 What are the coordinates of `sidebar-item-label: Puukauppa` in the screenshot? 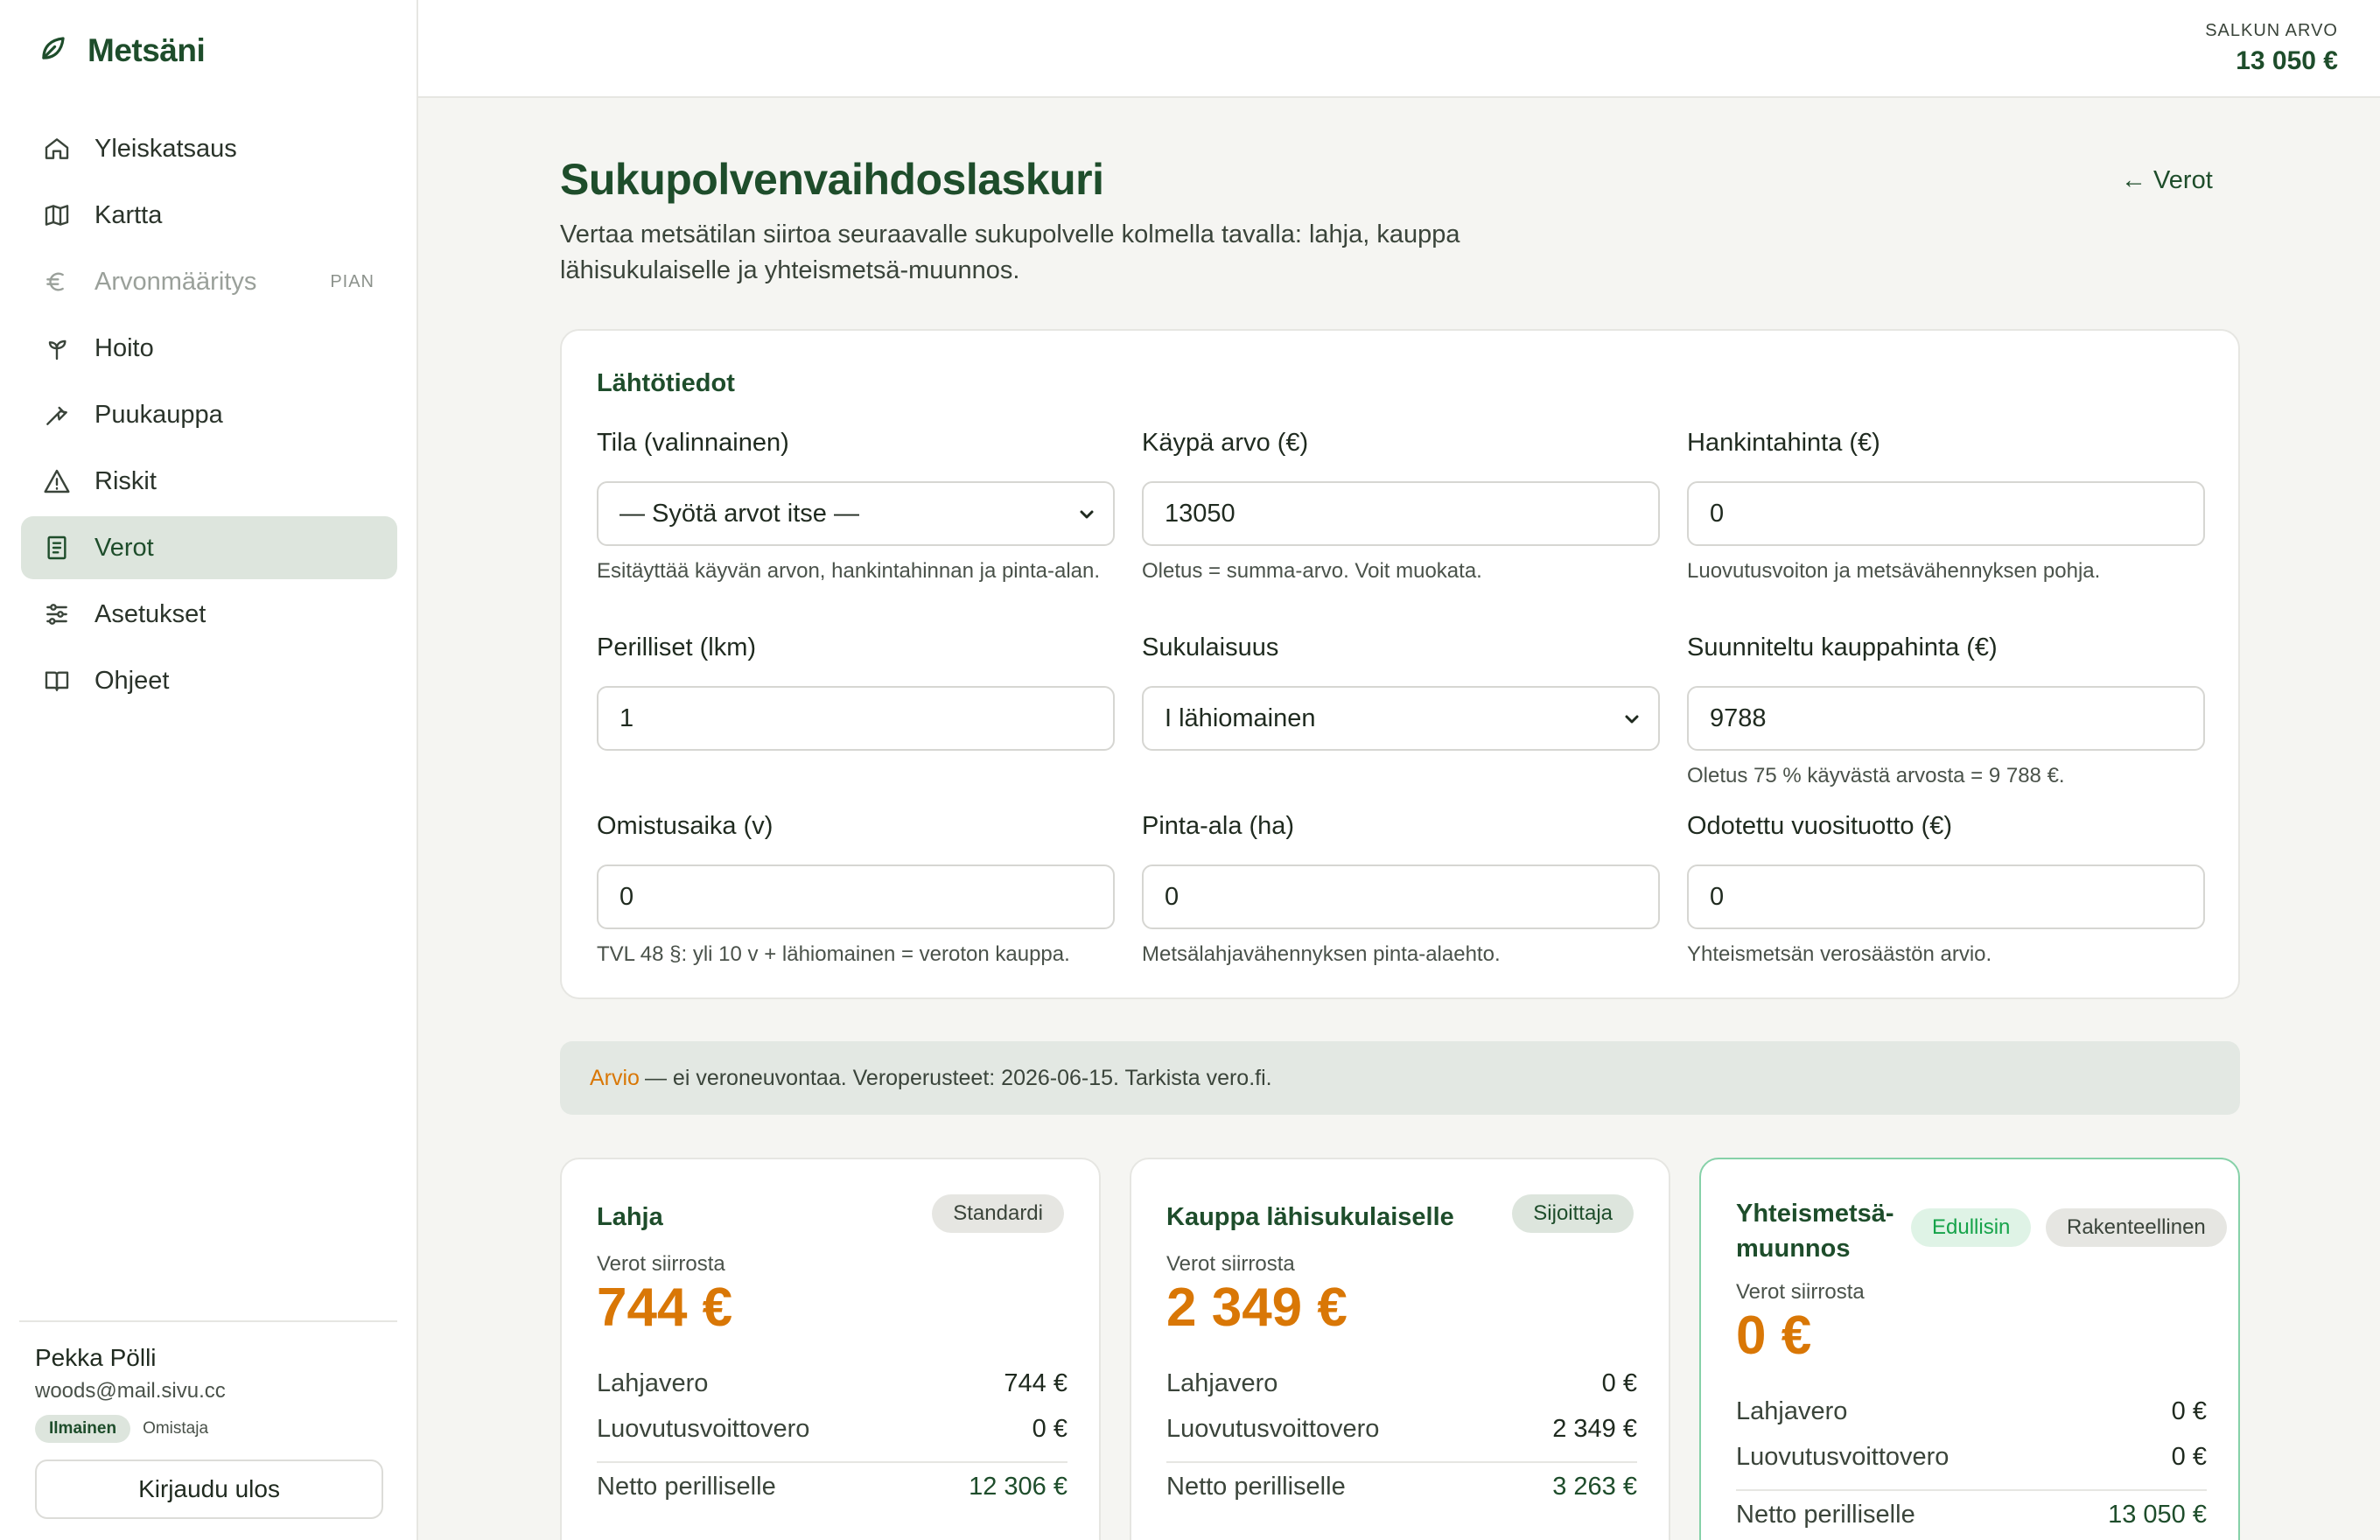 It's located at (158, 414).